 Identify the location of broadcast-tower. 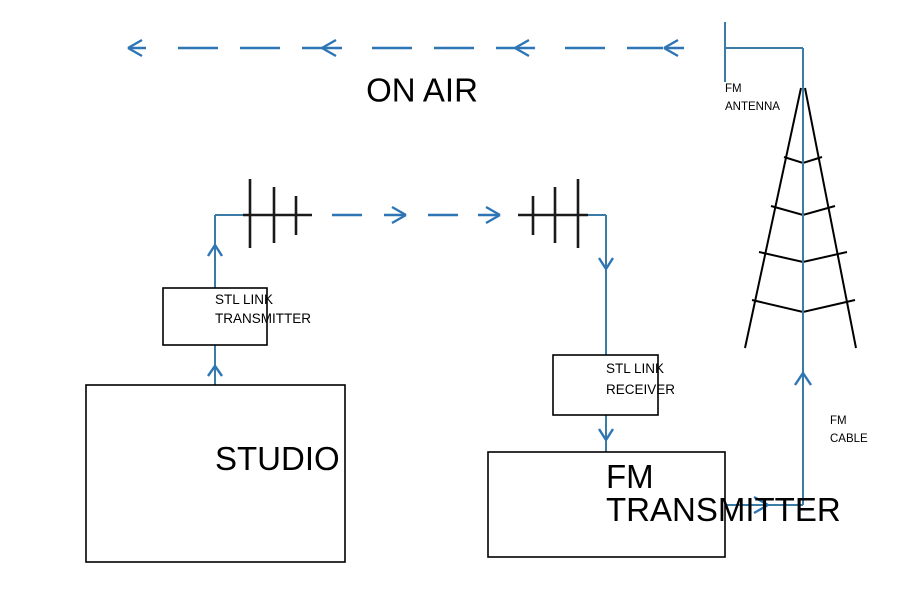
(800, 218).